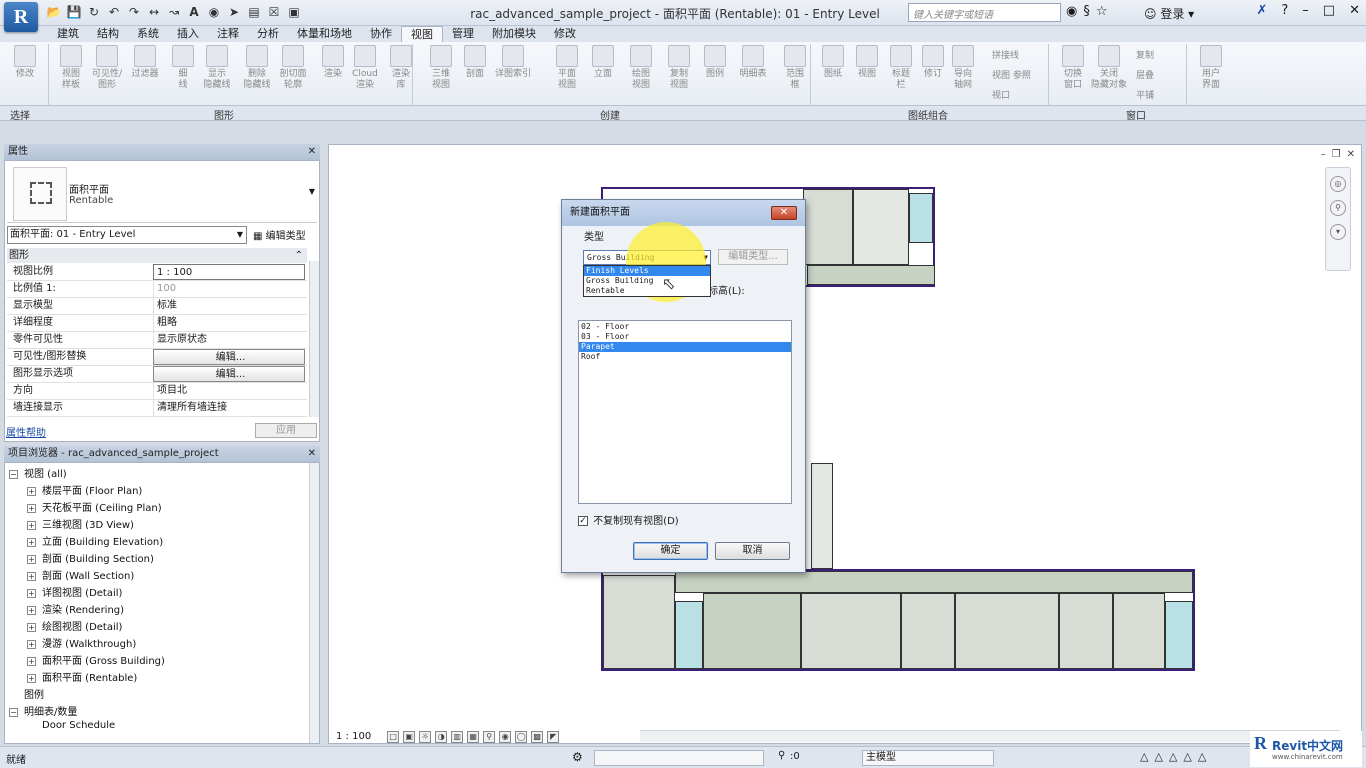  Describe the element at coordinates (963, 67) in the screenshot. I see `ribbon-button: 导向 轴网` at that location.